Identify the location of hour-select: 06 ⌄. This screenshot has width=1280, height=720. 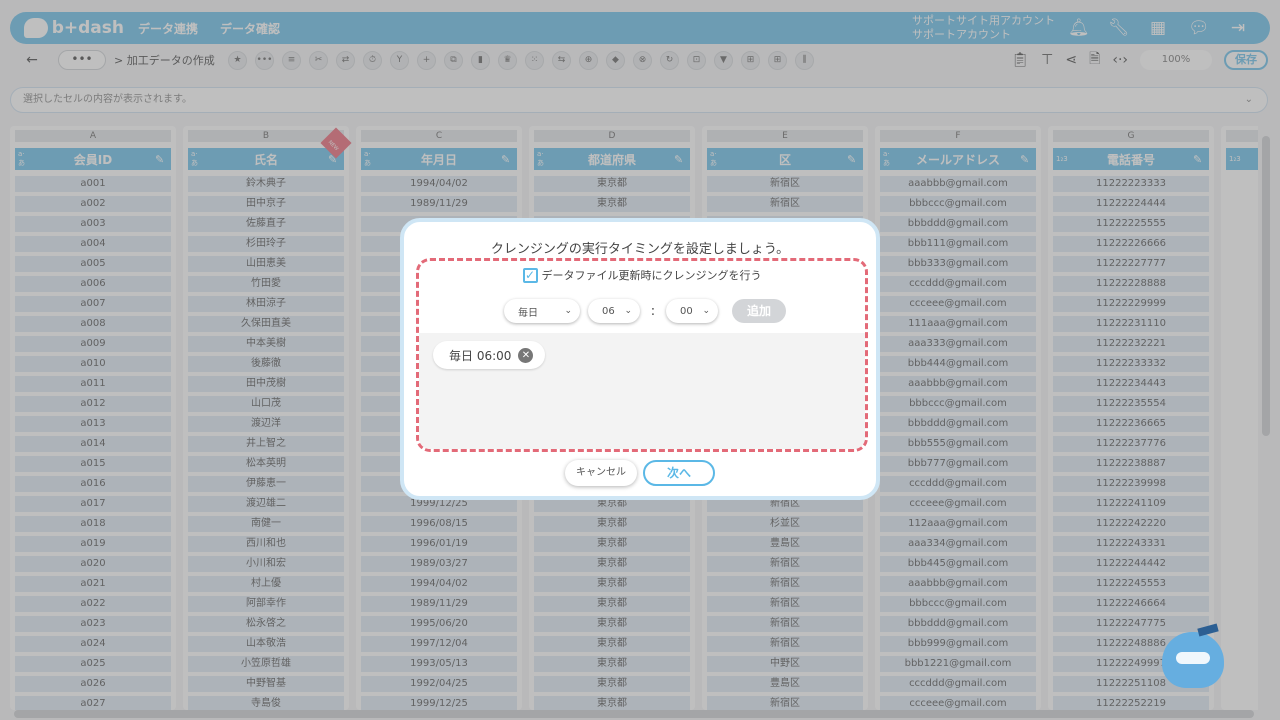
(614, 311).